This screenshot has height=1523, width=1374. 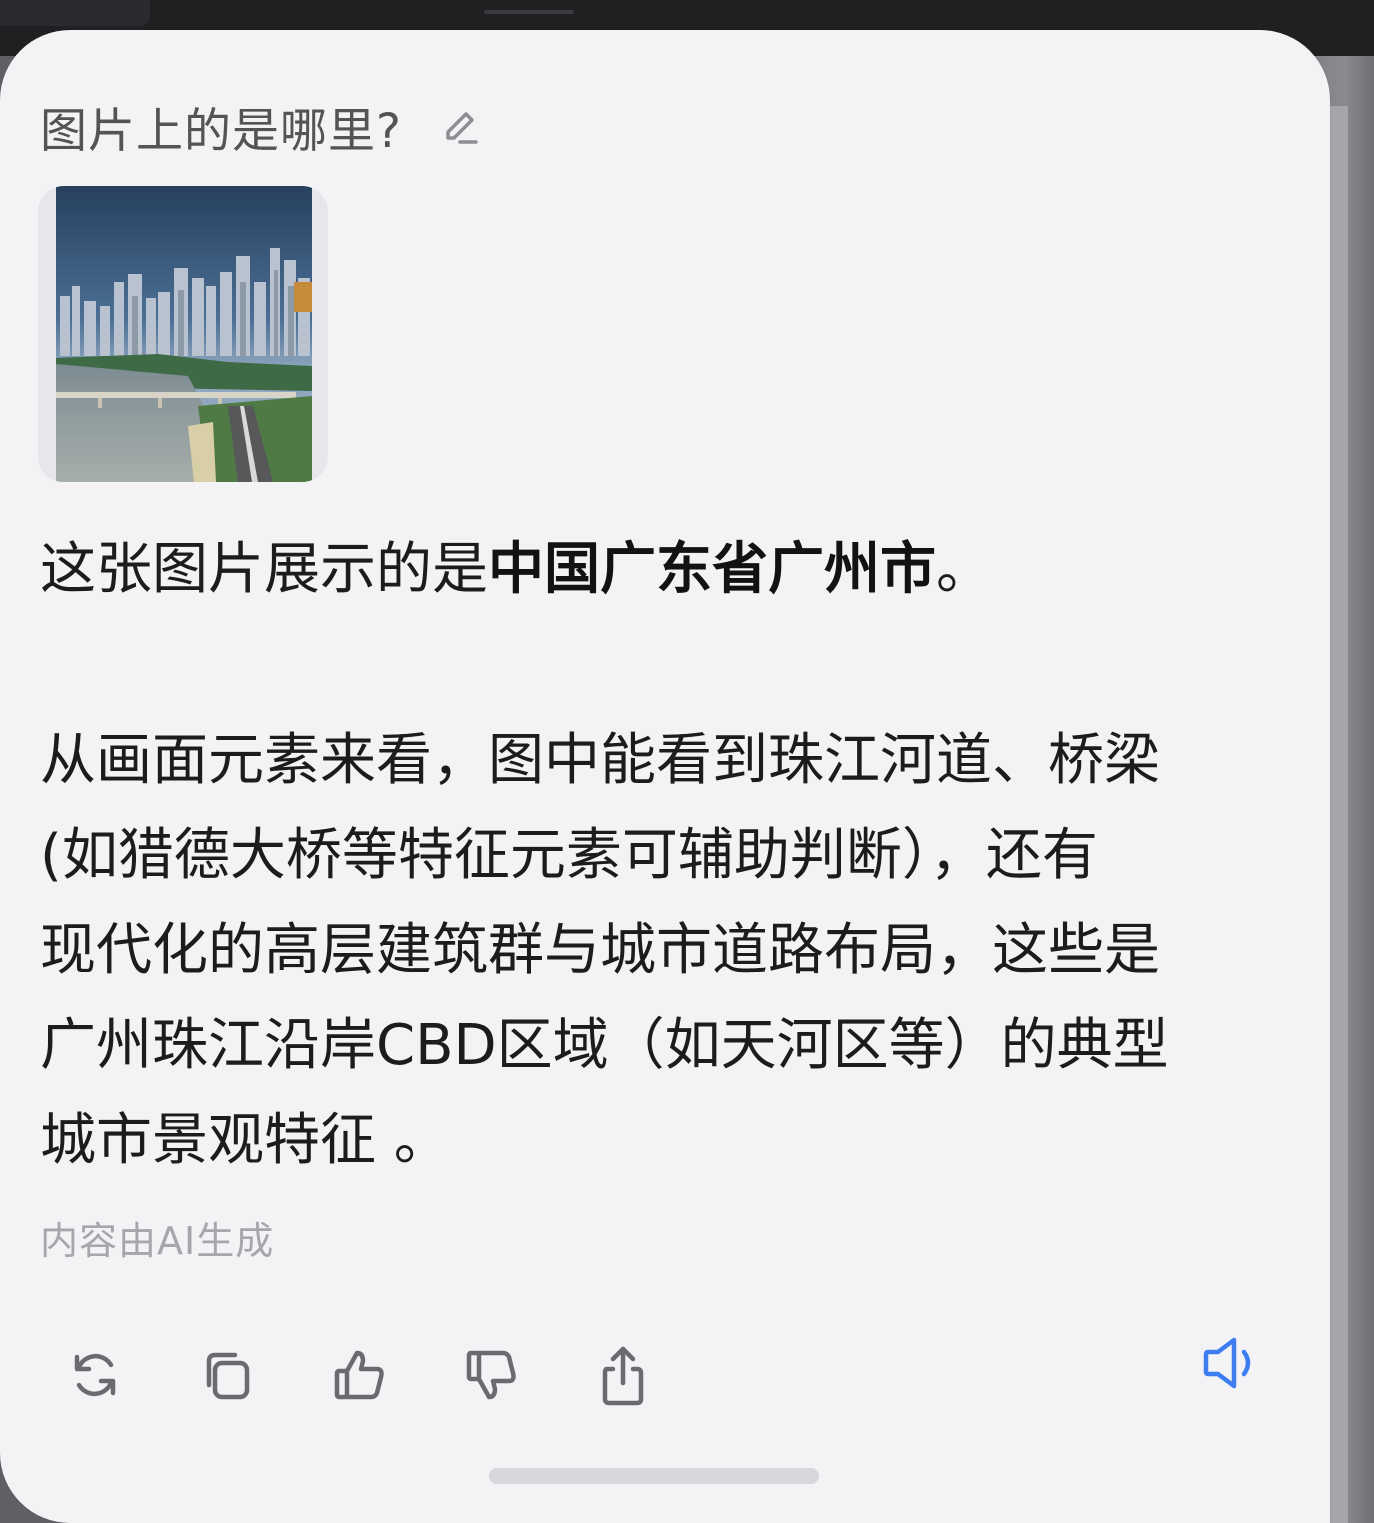 I want to click on share-button, so click(x=623, y=1375).